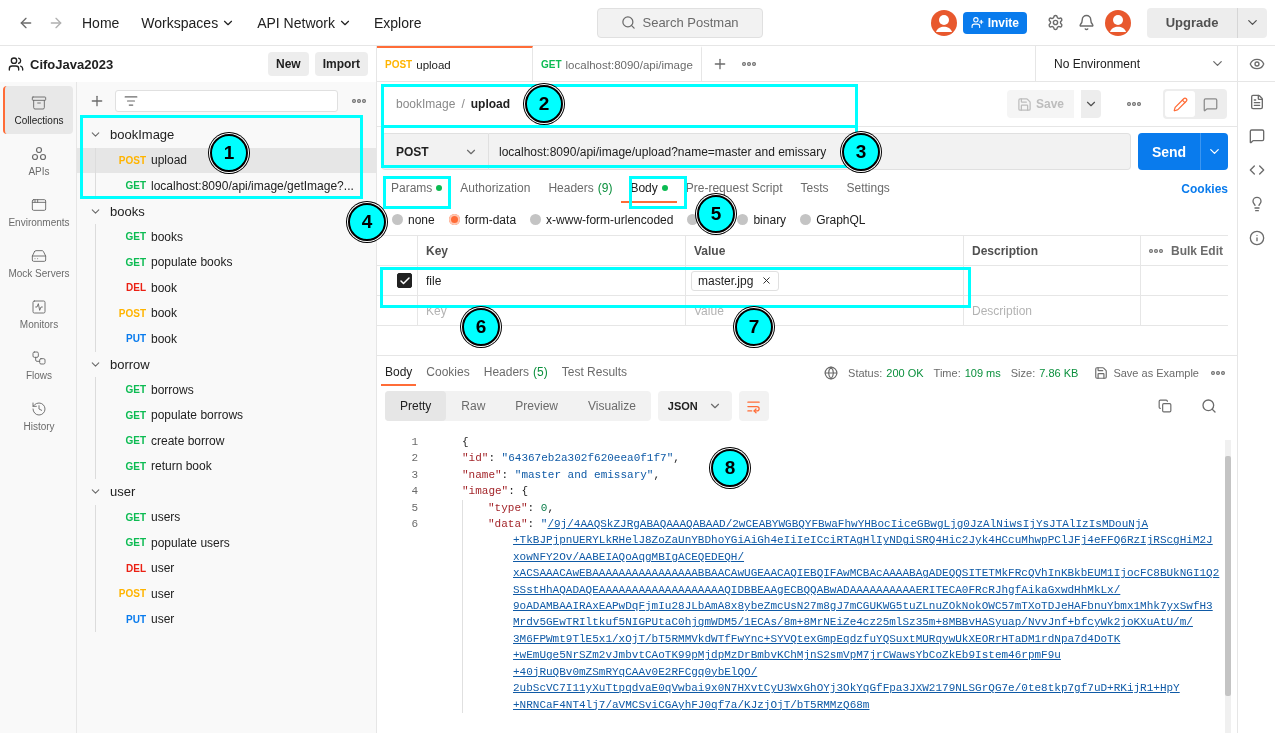  I want to click on folder-name: books, so click(127, 211).